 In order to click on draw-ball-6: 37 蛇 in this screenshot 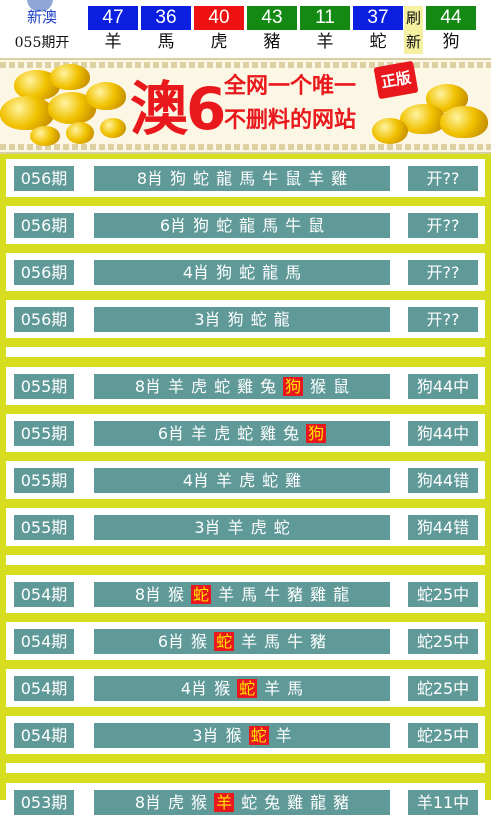, I will do `click(378, 30)`.